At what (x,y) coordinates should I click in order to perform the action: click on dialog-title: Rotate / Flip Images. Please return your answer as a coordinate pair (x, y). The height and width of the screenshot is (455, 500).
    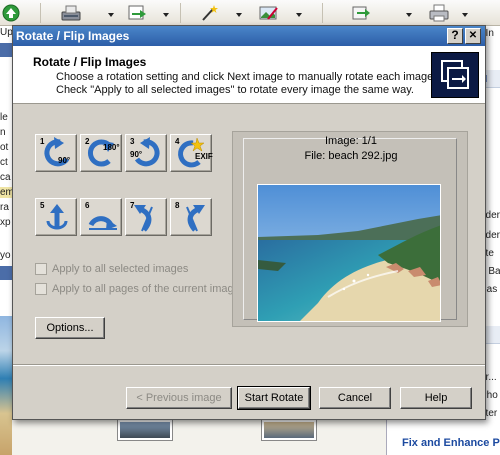
    Looking at the image, I should click on (73, 36).